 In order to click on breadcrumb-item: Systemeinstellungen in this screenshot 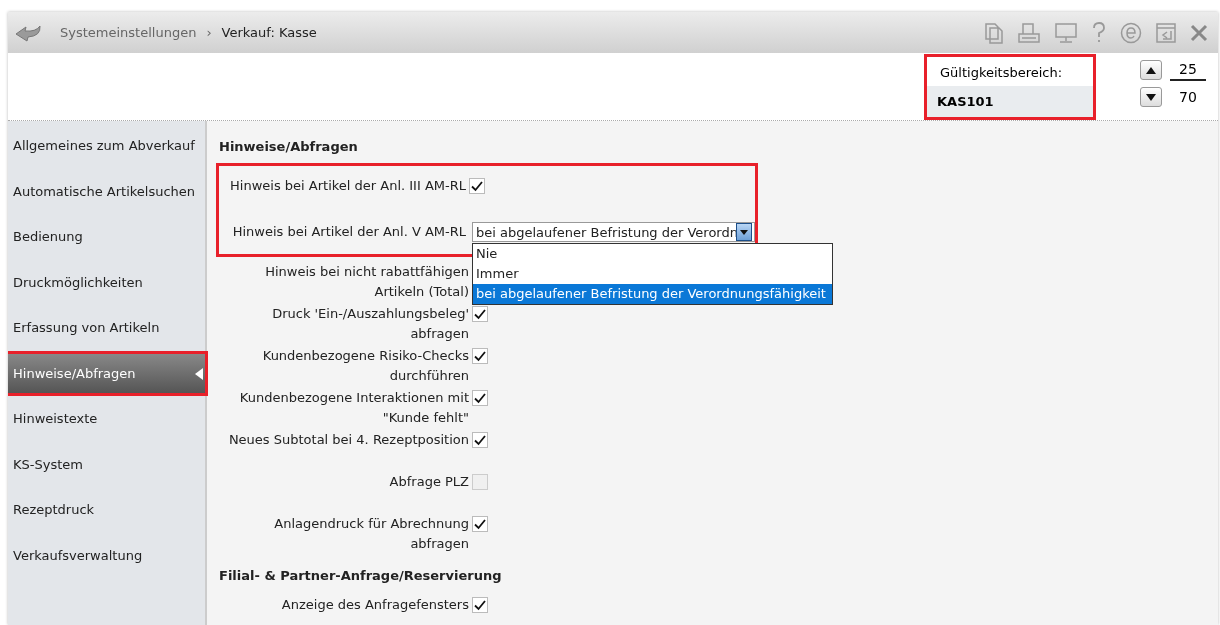, I will do `click(128, 32)`.